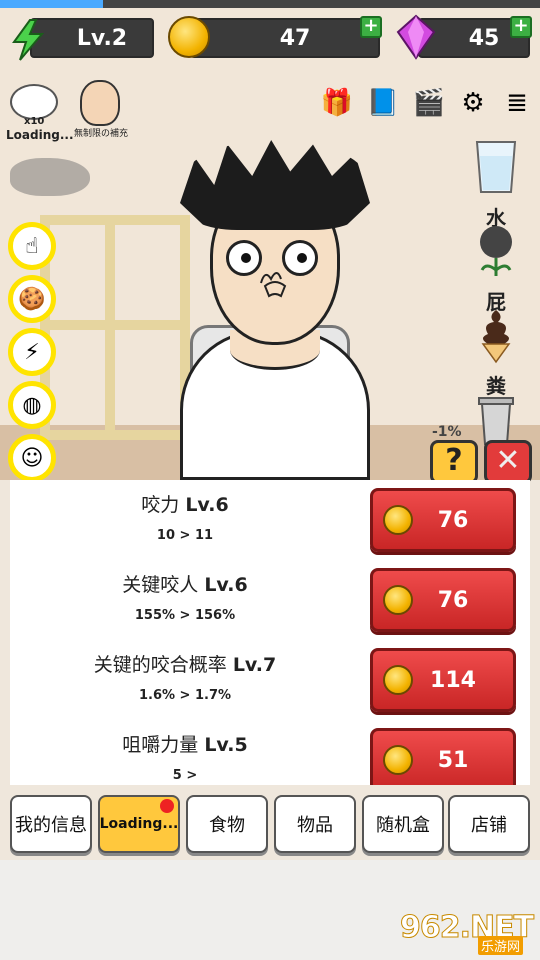 The width and height of the screenshot is (540, 960). Describe the element at coordinates (447, 432) in the screenshot. I see `percent-tag: -1%` at that location.